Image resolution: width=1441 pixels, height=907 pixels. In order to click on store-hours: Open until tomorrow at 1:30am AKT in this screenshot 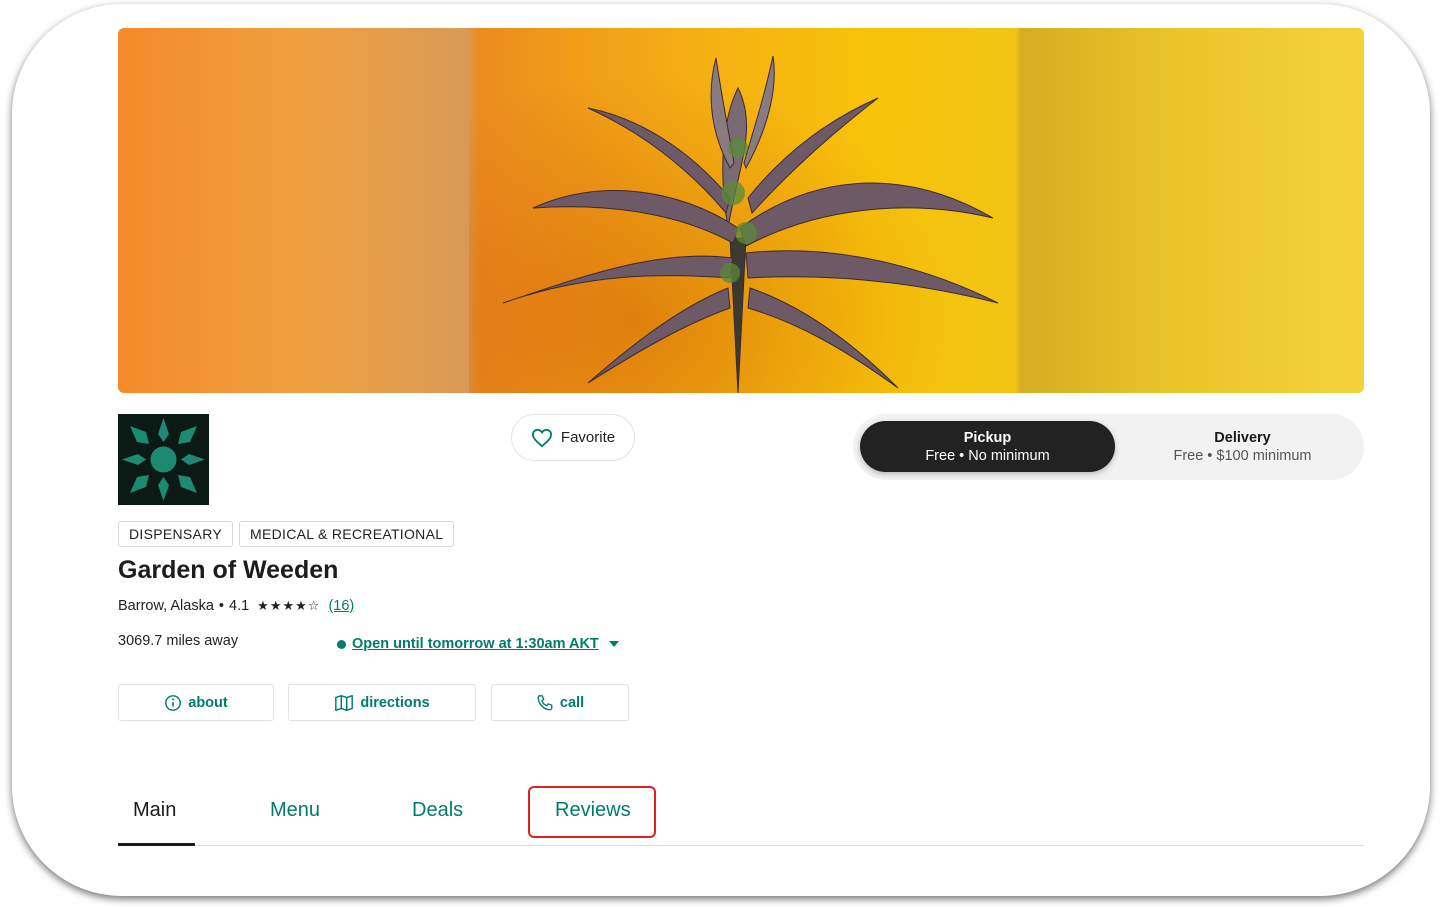, I will do `click(475, 644)`.